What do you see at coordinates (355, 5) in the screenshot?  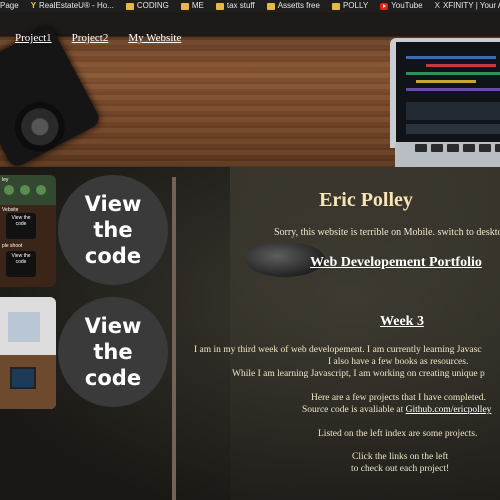 I see `bookmark-label: POLLY` at bounding box center [355, 5].